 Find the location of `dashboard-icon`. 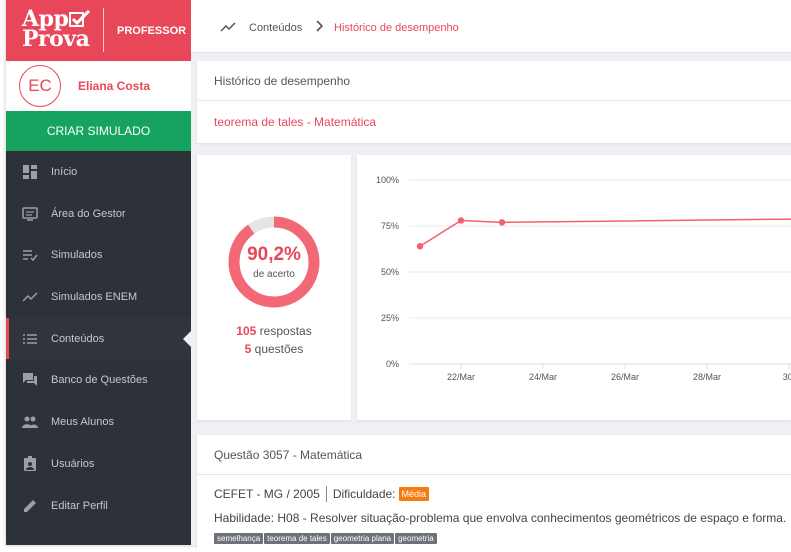

dashboard-icon is located at coordinates (30, 172).